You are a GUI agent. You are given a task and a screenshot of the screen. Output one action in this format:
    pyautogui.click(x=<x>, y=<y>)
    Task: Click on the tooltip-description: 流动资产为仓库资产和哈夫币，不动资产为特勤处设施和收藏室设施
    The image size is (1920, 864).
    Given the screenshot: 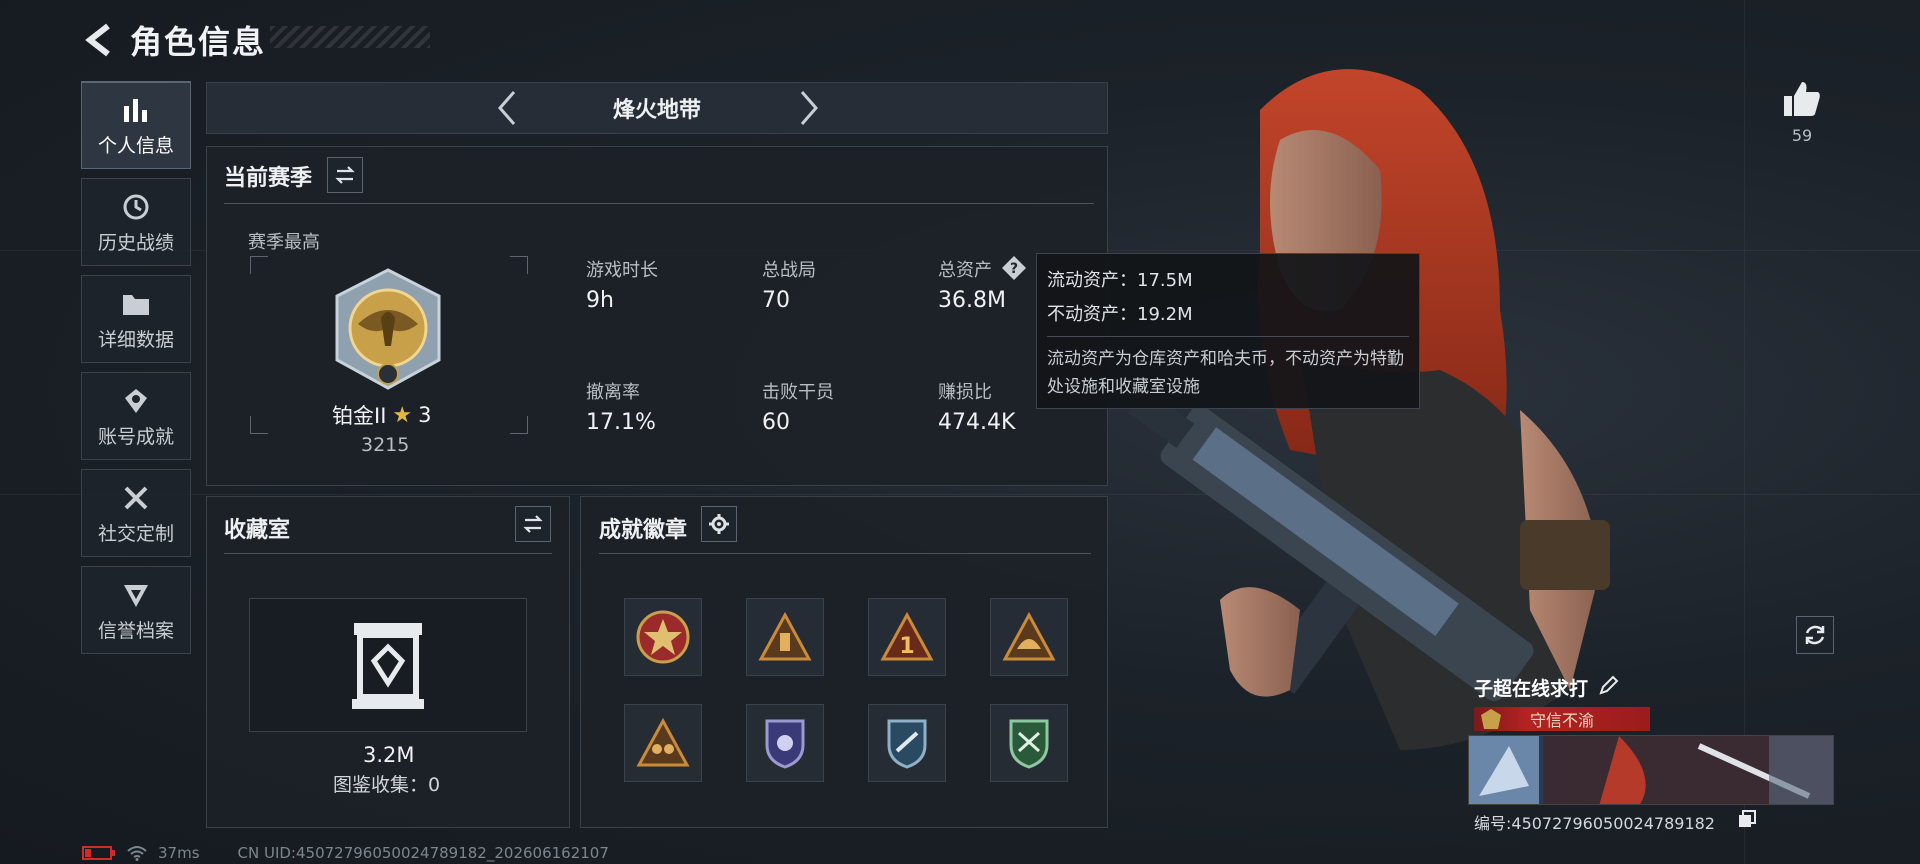 What is the action you would take?
    pyautogui.click(x=1225, y=373)
    